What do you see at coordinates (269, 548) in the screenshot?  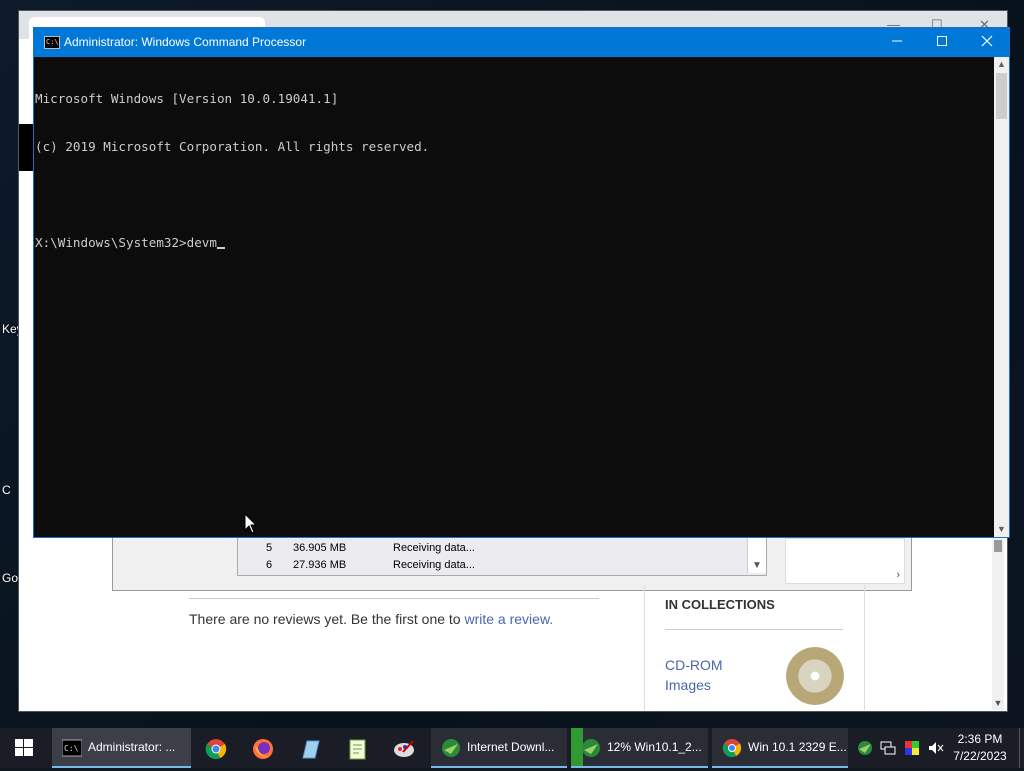 I see `download-number: 5` at bounding box center [269, 548].